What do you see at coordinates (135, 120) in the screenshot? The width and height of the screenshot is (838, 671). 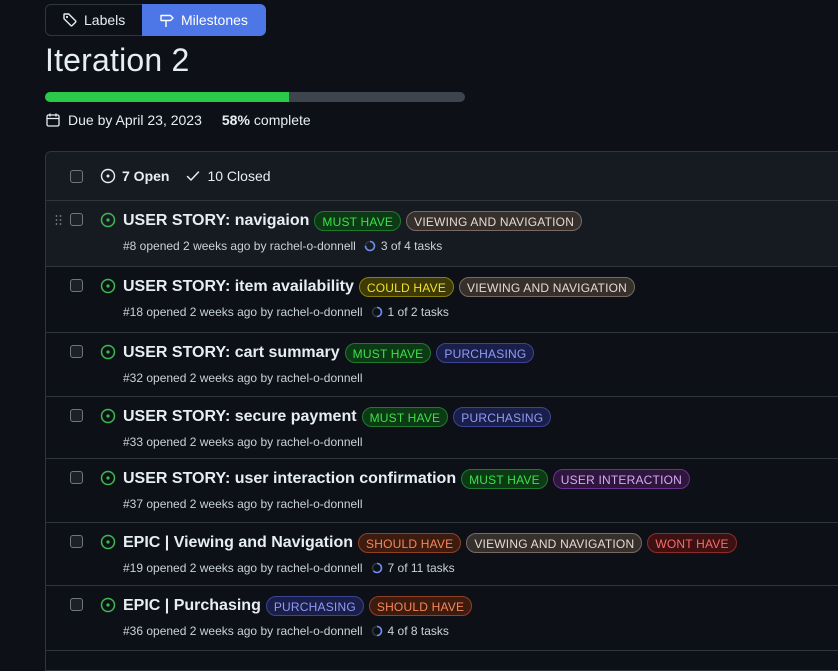 I see `due-date: Due by April 23, 2023` at bounding box center [135, 120].